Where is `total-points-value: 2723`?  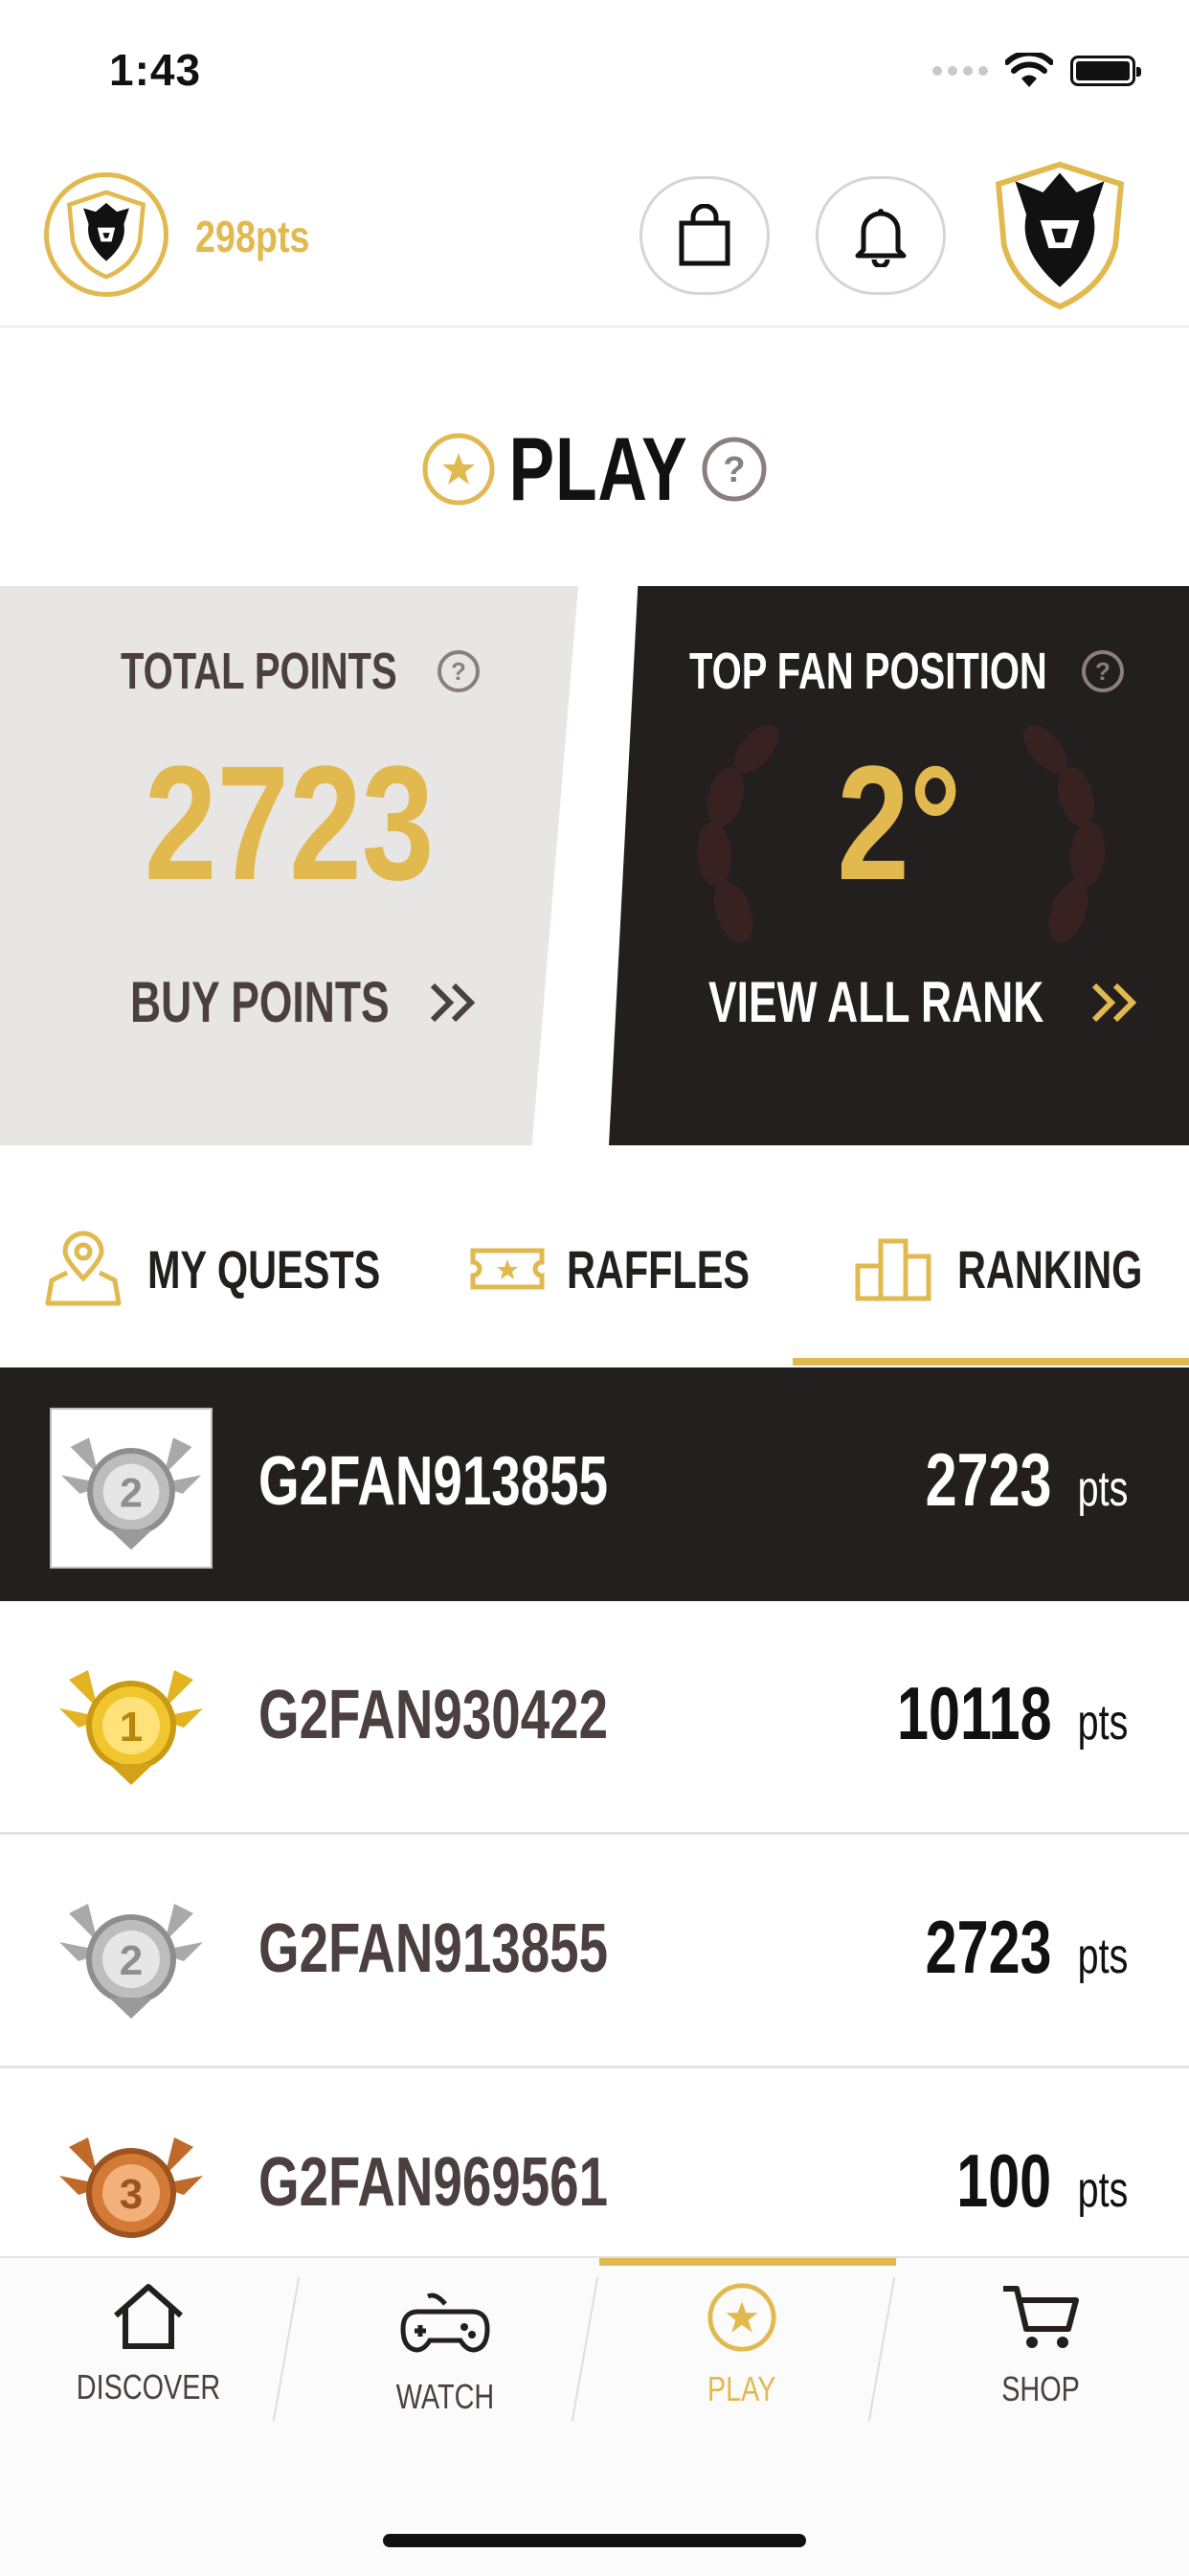 total-points-value: 2723 is located at coordinates (289, 824).